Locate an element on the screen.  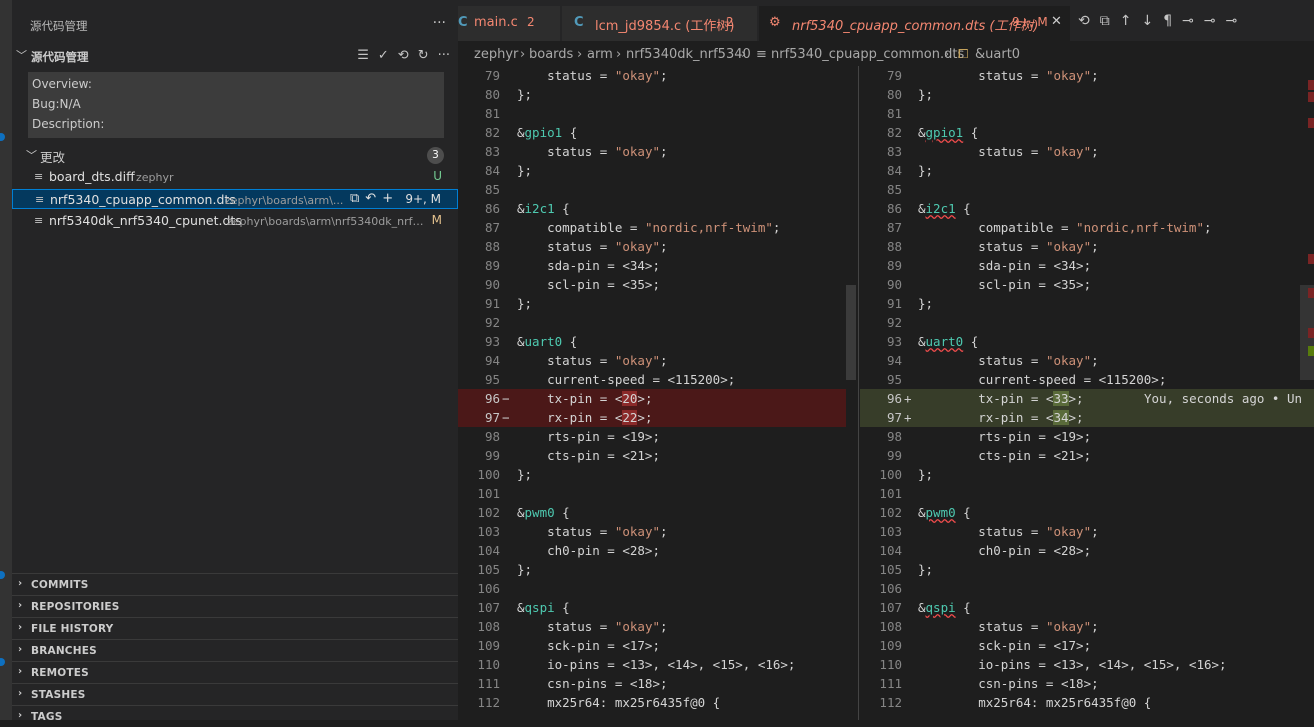
commit-message-input: Overview: Bug:N/A Description: is located at coordinates (236, 105).